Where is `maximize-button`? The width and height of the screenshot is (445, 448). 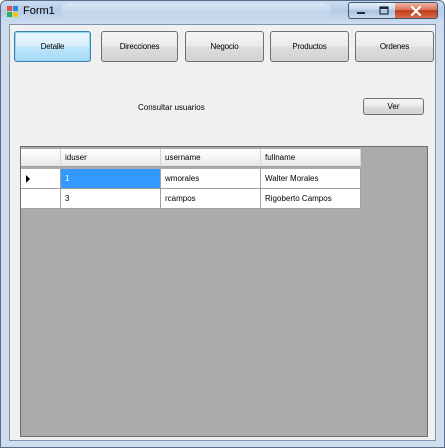
maximize-button is located at coordinates (384, 10).